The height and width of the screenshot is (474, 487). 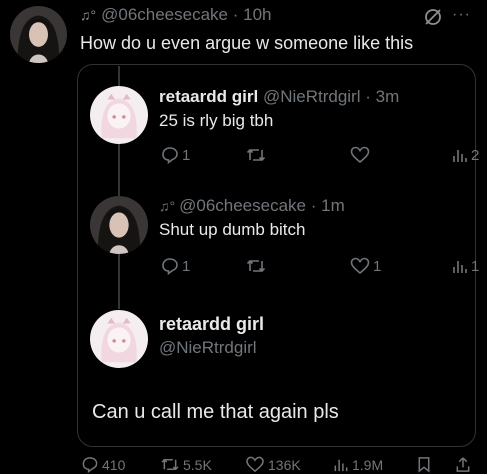 I want to click on reply-header: ♫° @06cheesecake · 1m, so click(x=252, y=205).